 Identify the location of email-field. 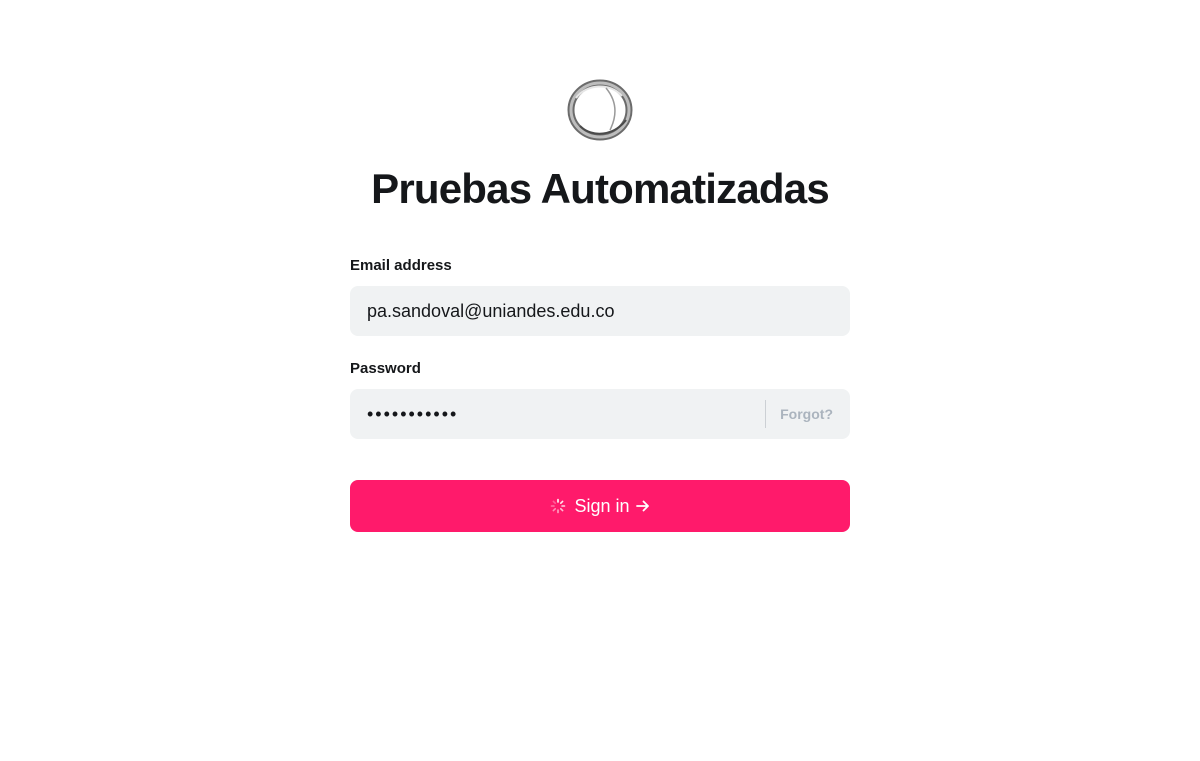
(600, 311).